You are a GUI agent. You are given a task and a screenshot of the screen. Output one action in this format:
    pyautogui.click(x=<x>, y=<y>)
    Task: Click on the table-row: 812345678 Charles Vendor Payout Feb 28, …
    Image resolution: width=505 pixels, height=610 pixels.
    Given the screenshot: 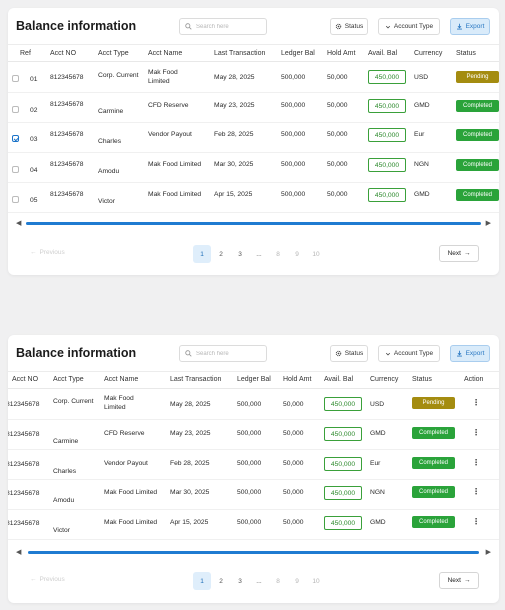 What is the action you would take?
    pyautogui.click(x=253, y=465)
    